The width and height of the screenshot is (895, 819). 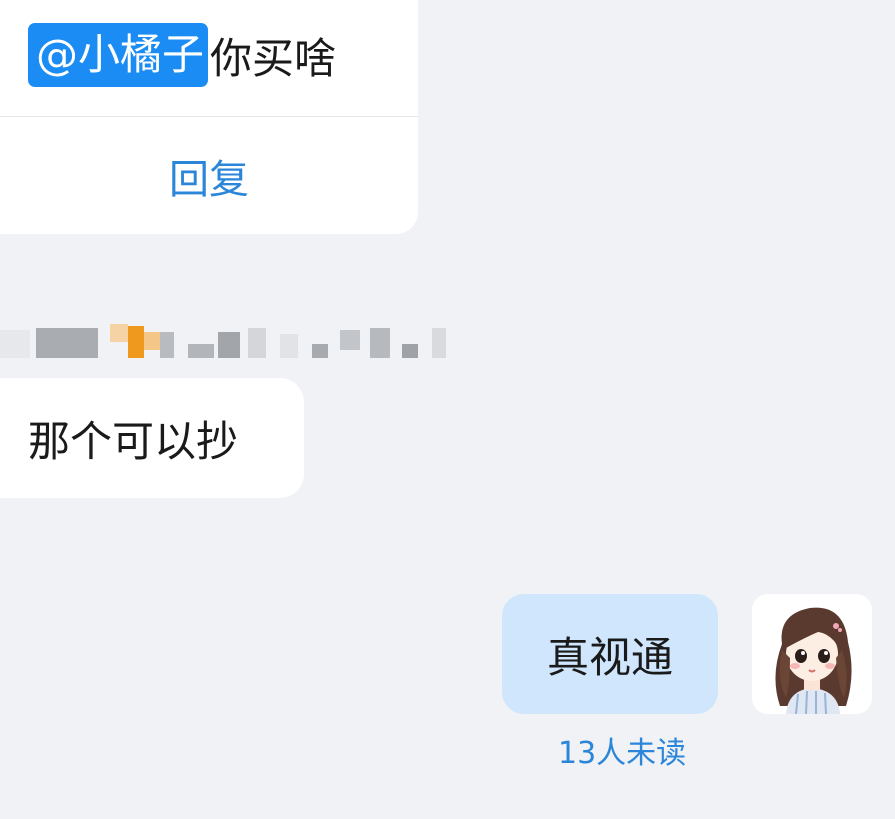 I want to click on unread-status-link: 13人未读, so click(x=622, y=750).